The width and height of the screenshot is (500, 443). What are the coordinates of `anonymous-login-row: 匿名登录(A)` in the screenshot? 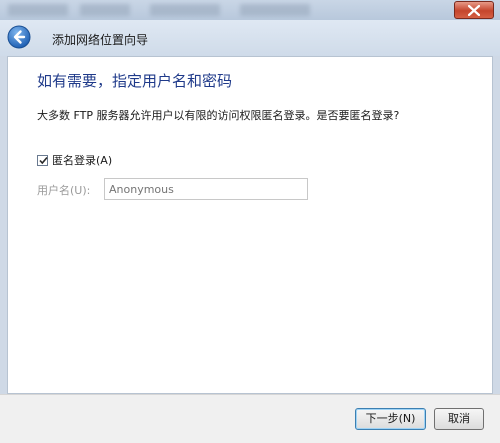 It's located at (74, 160).